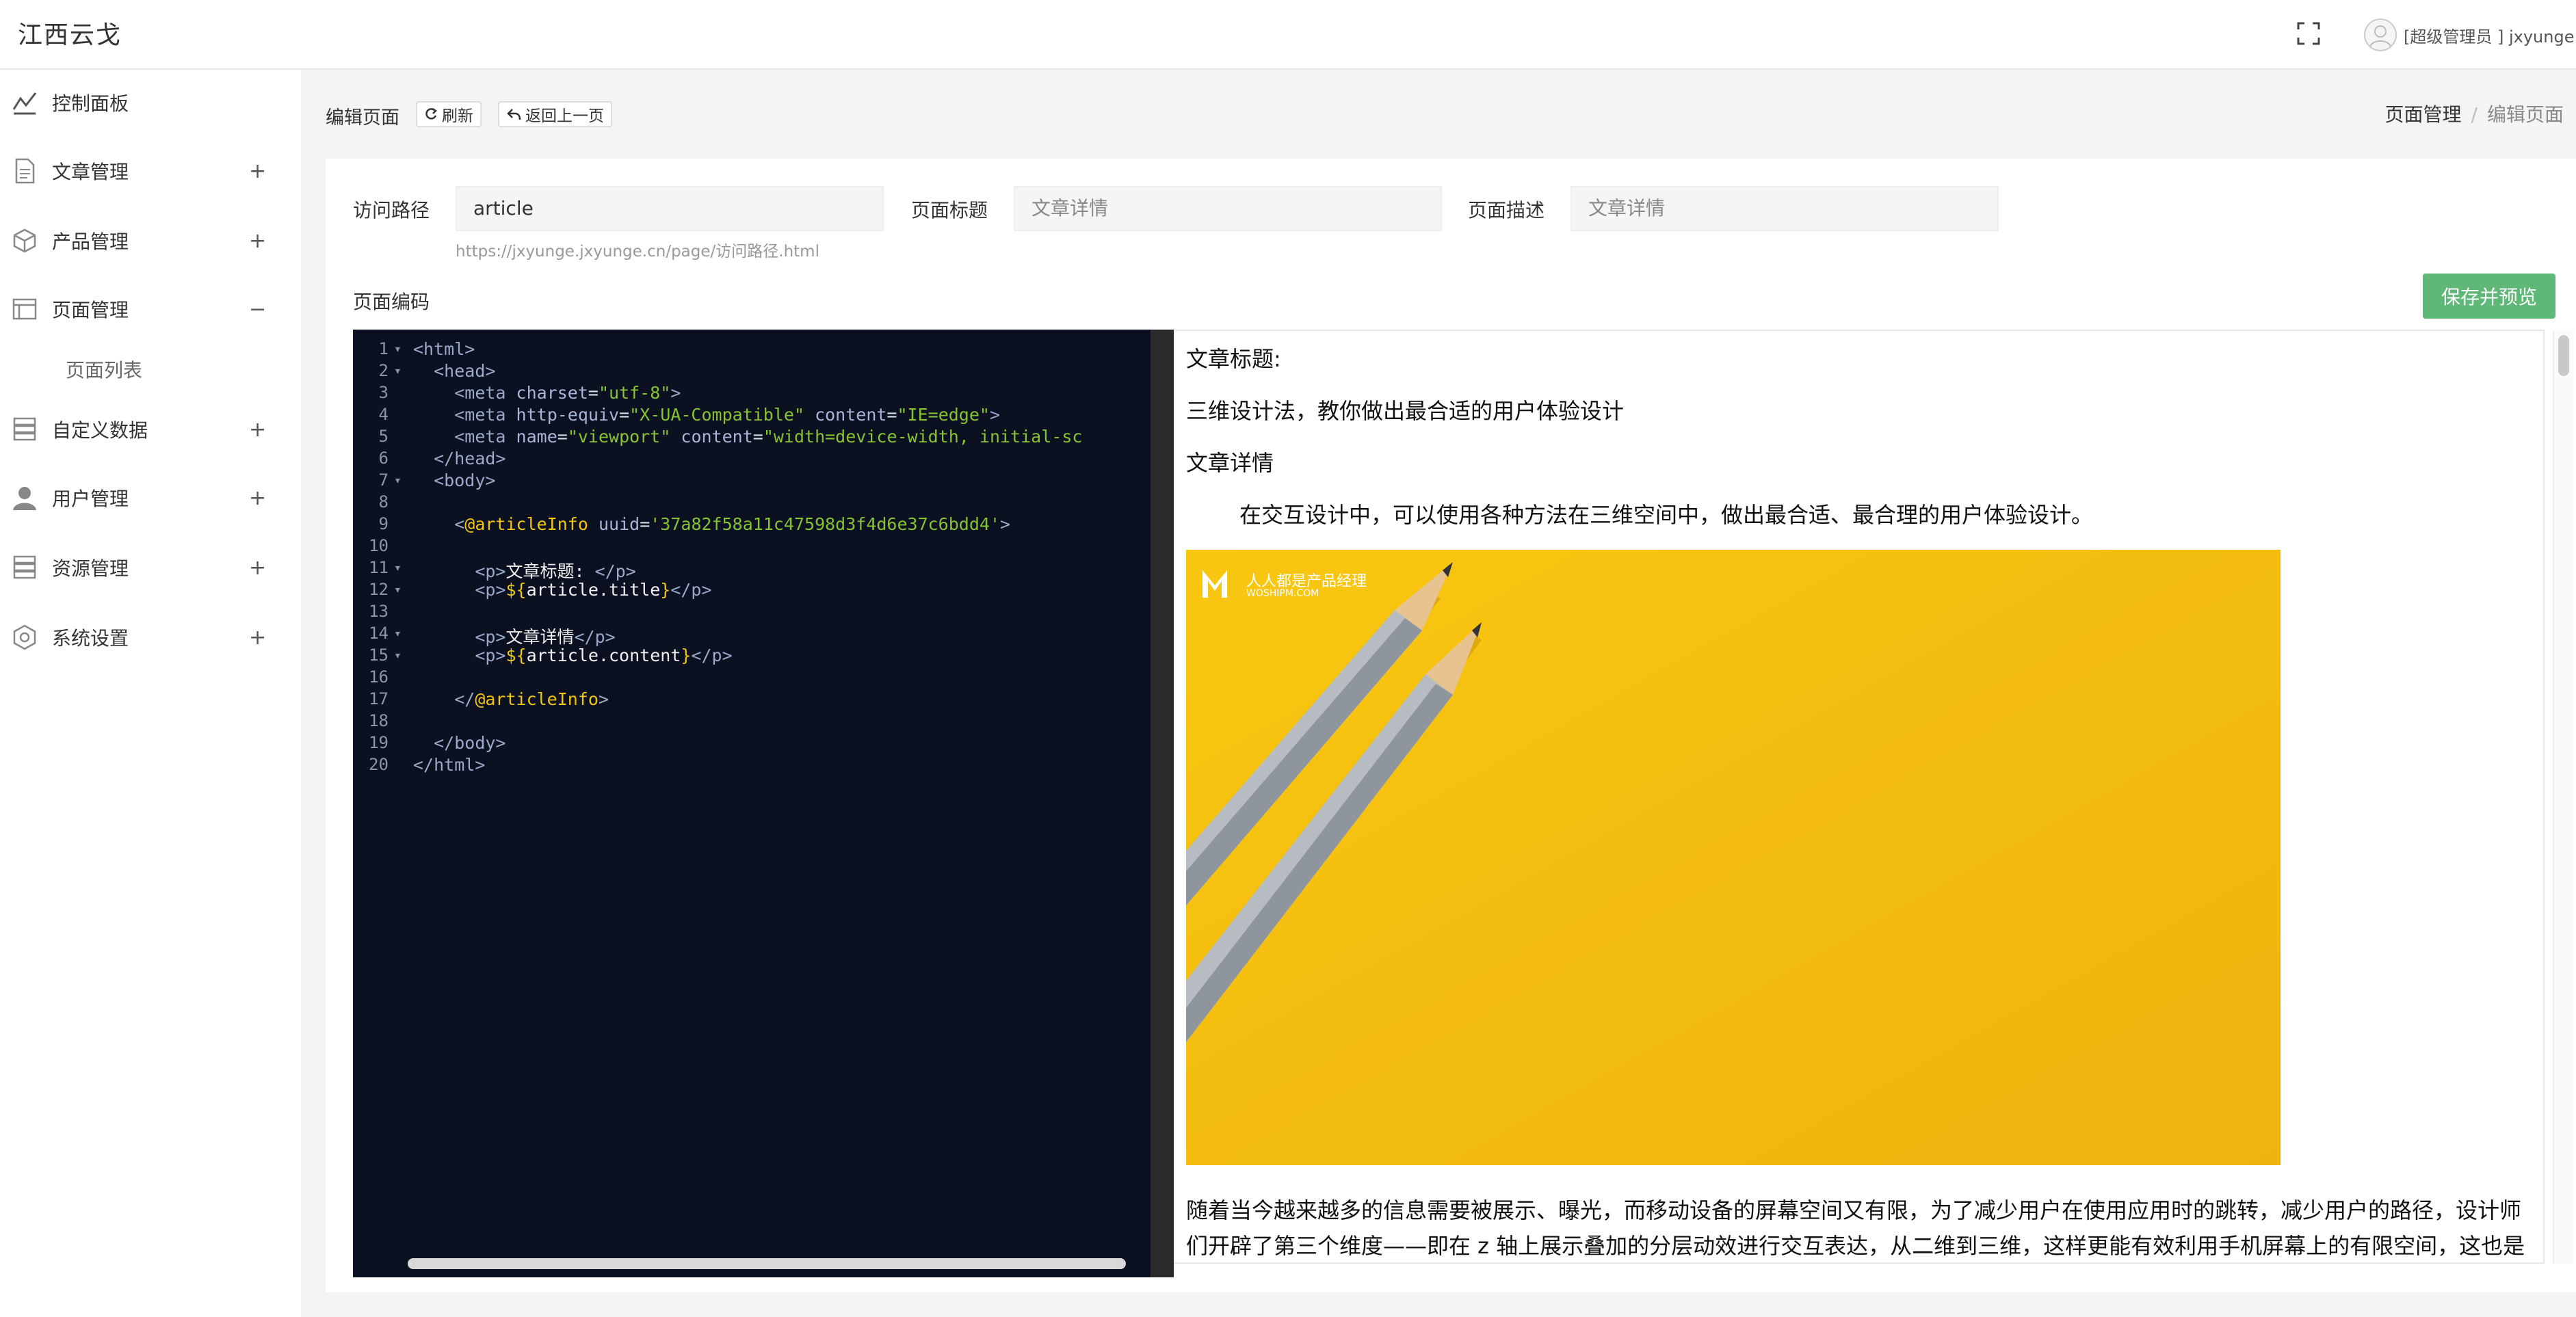 The image size is (2576, 1317). I want to click on line-number: 6, so click(383, 458).